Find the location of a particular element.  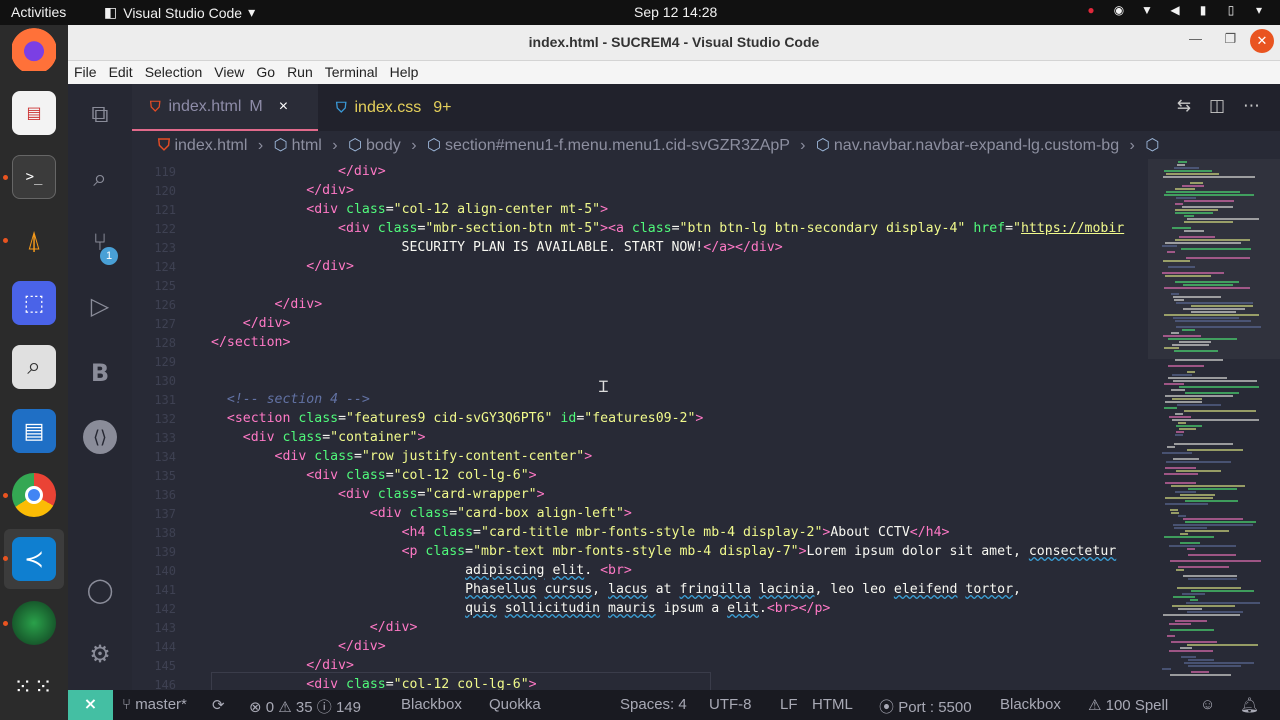

search-icon: ⌕ is located at coordinates (100, 179).